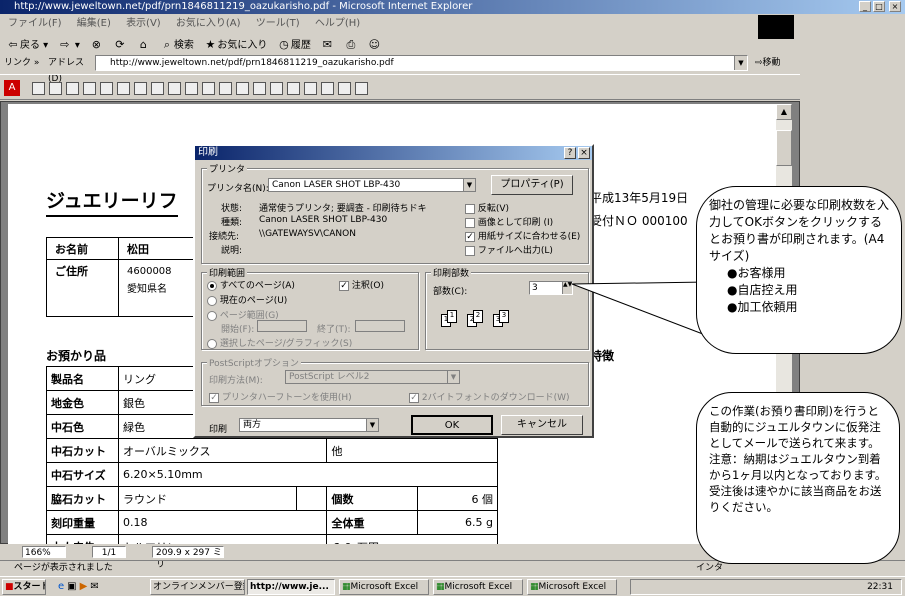 This screenshot has width=905, height=596. I want to click on home-button: ⌂, so click(143, 46).